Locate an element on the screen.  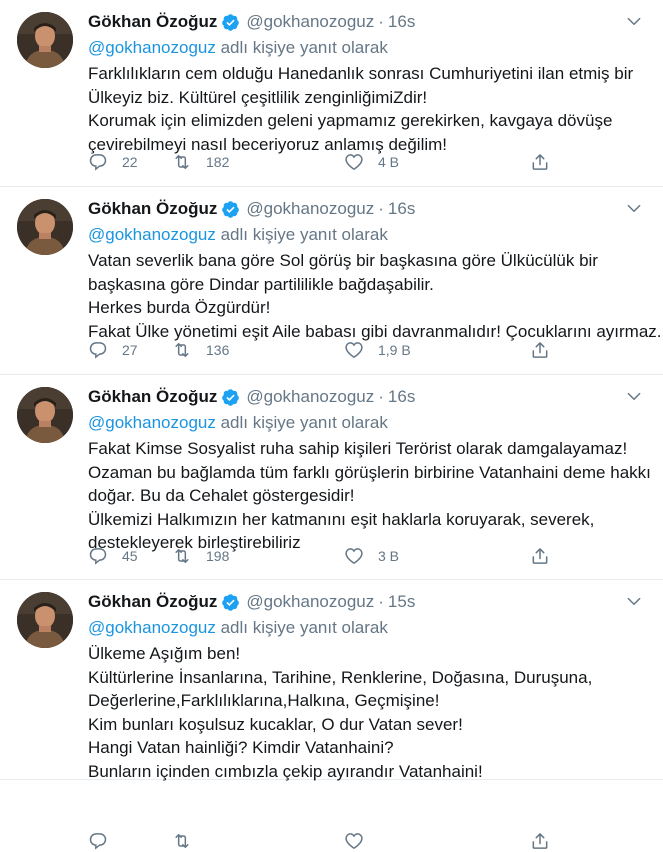
reply-button: 45 is located at coordinates (113, 556).